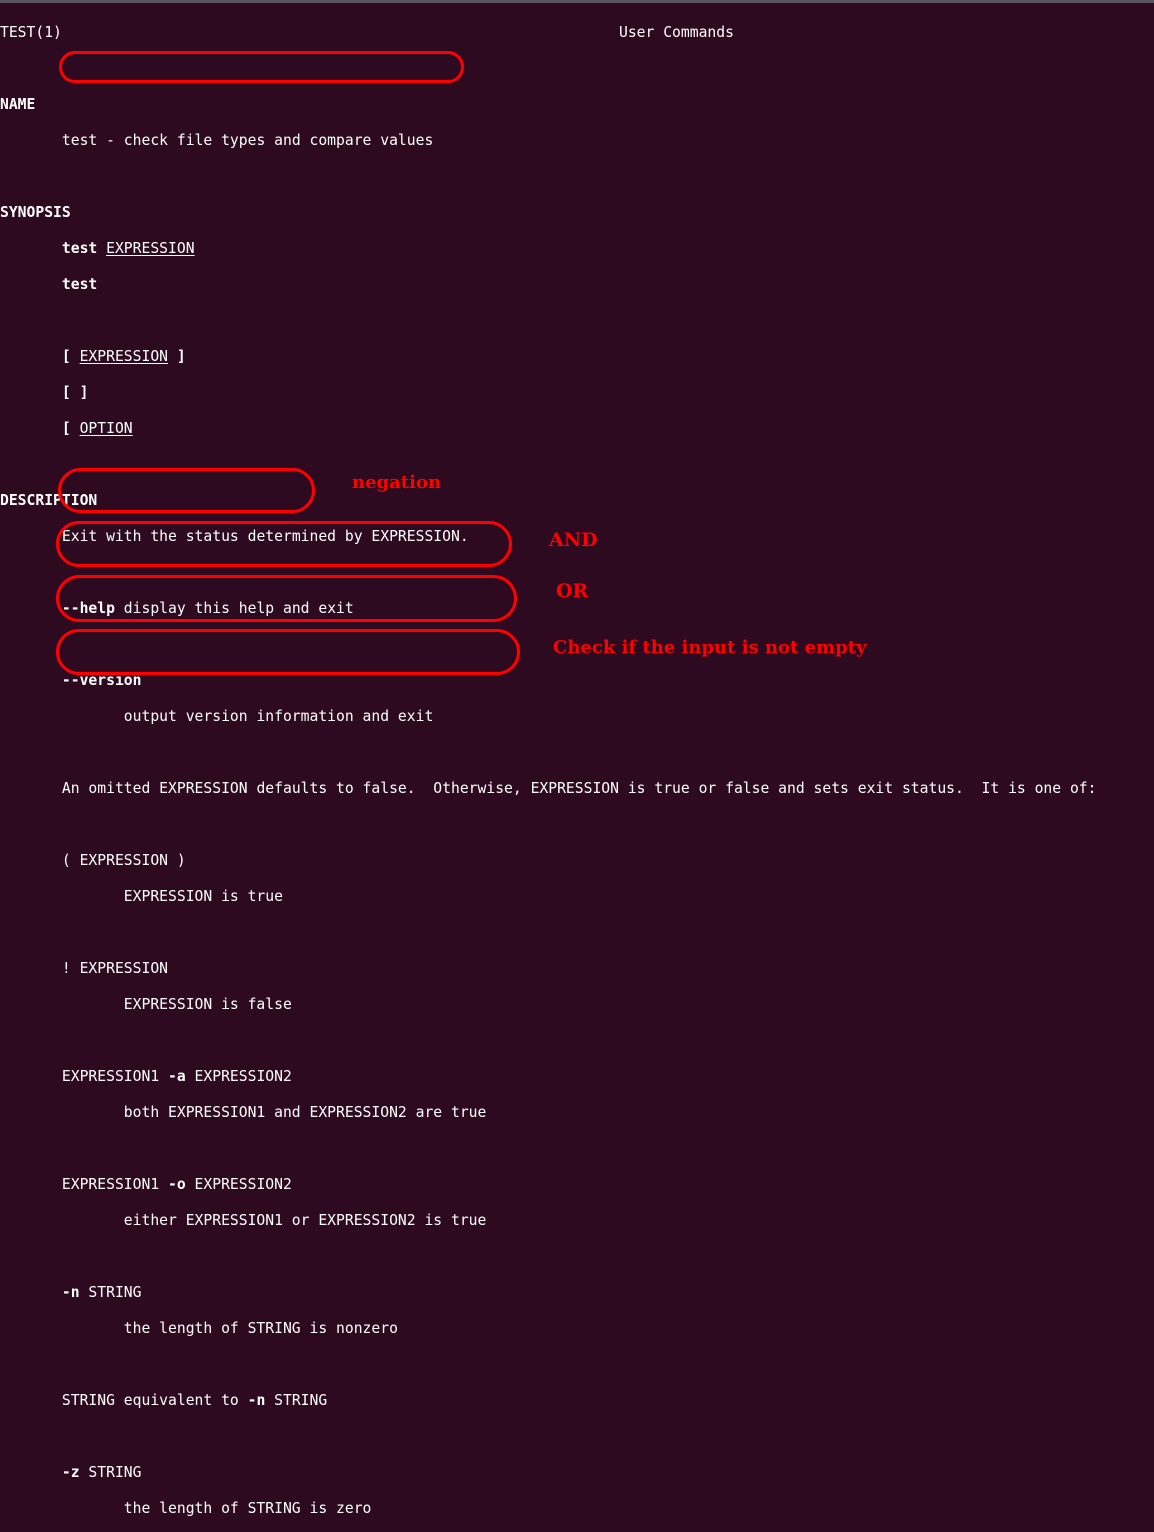 The image size is (1154, 1532). Describe the element at coordinates (577, 213) in the screenshot. I see `section-heading-synopsis: SYNOPSIS` at that location.